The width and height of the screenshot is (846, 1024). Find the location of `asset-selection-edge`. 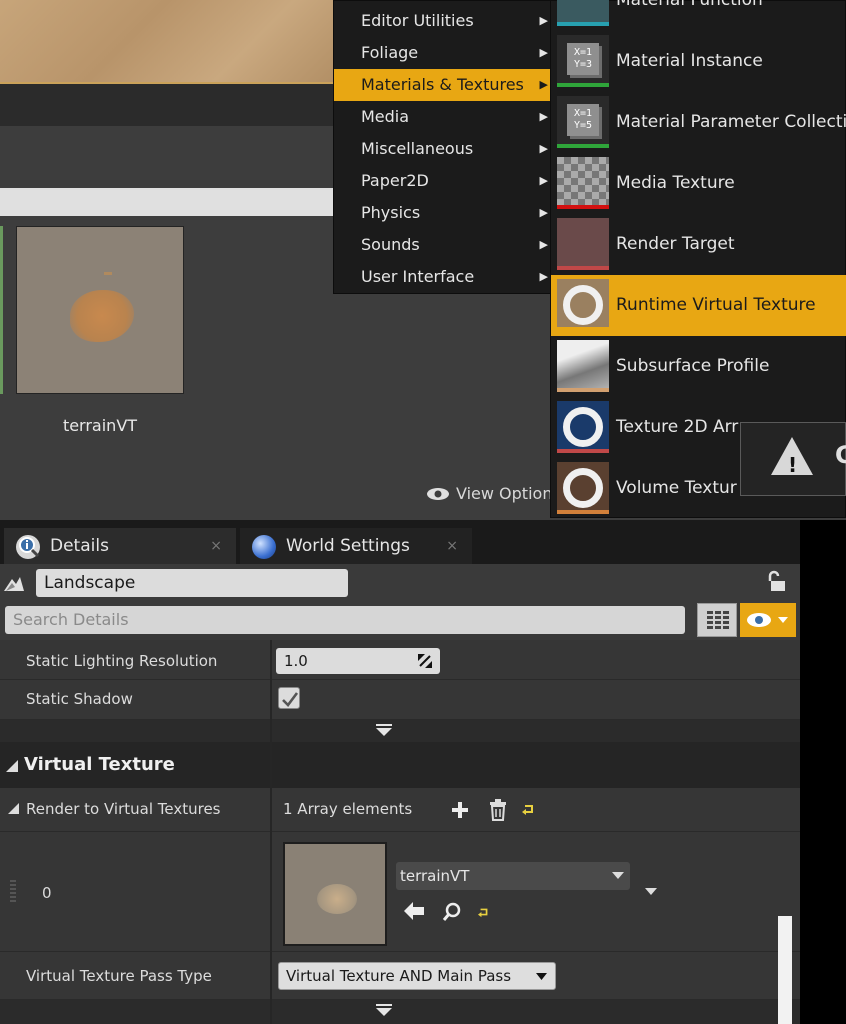

asset-selection-edge is located at coordinates (1, 310).